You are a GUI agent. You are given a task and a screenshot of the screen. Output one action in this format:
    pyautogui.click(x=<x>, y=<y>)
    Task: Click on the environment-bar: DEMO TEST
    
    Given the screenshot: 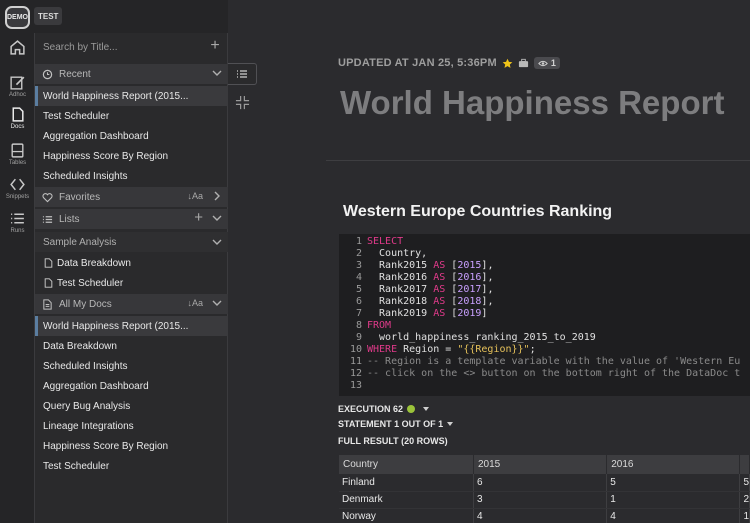 What is the action you would take?
    pyautogui.click(x=114, y=16)
    